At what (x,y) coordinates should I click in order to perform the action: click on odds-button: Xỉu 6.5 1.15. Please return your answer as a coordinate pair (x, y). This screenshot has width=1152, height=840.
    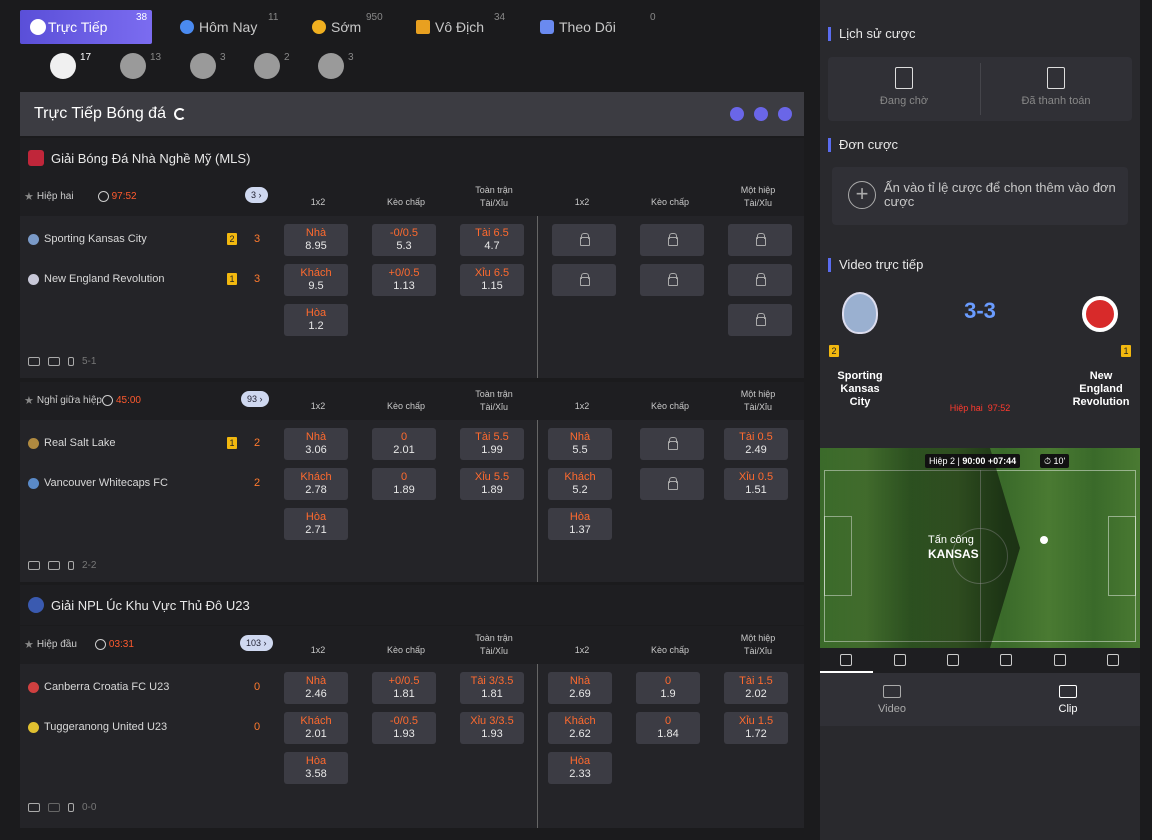
    Looking at the image, I should click on (492, 280).